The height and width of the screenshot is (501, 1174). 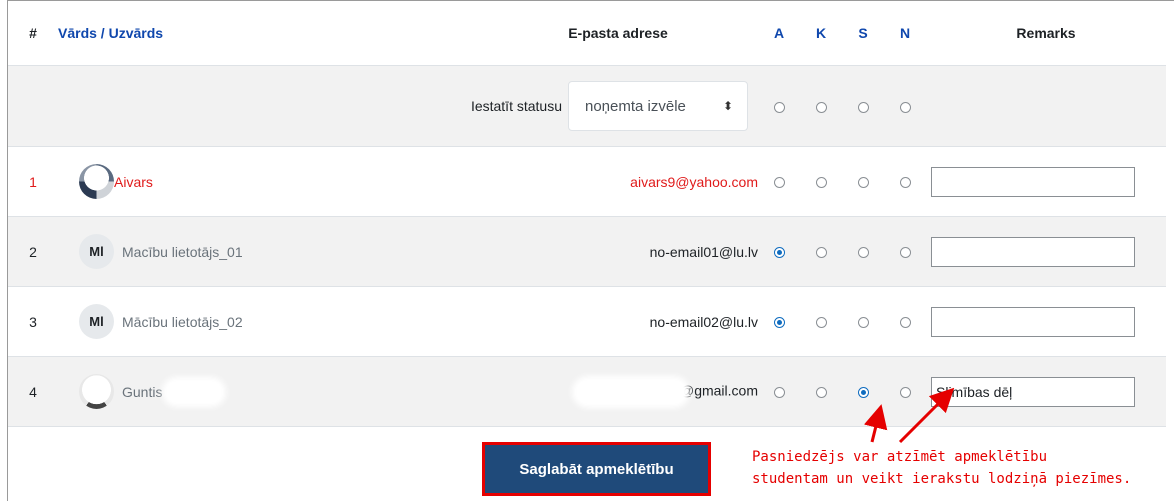 I want to click on student-name: Aivars, so click(x=133, y=182).